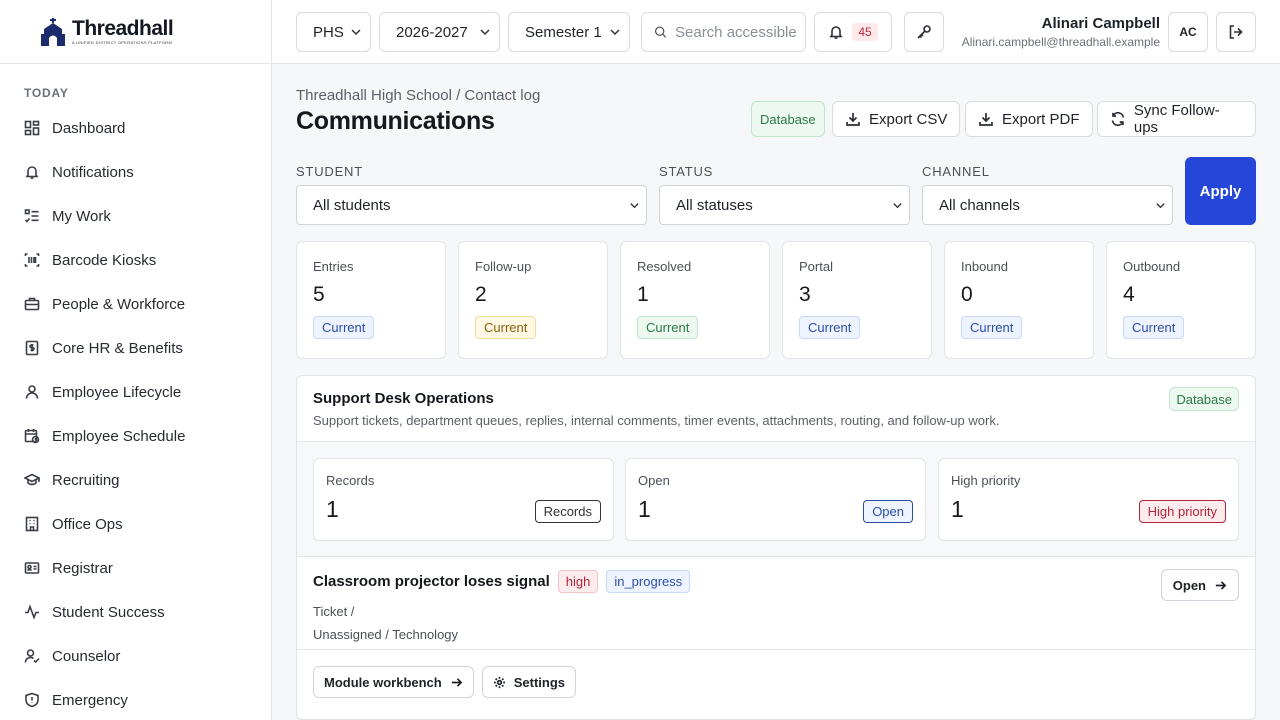 This screenshot has height=720, width=1280. What do you see at coordinates (1176, 119) in the screenshot?
I see `sync-follow-ups-button: Sync Follow-ups` at bounding box center [1176, 119].